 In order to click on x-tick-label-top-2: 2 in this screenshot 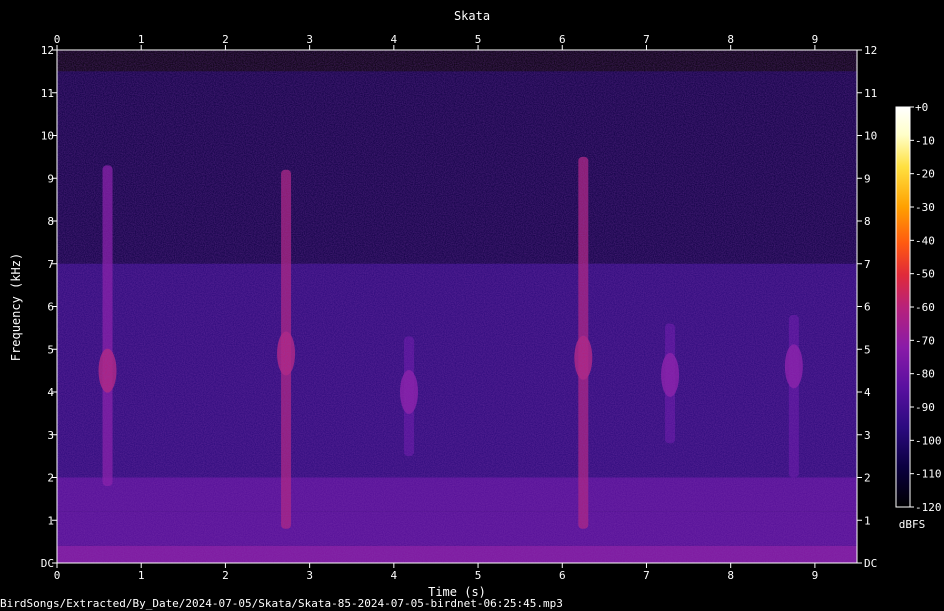, I will do `click(225, 39)`.